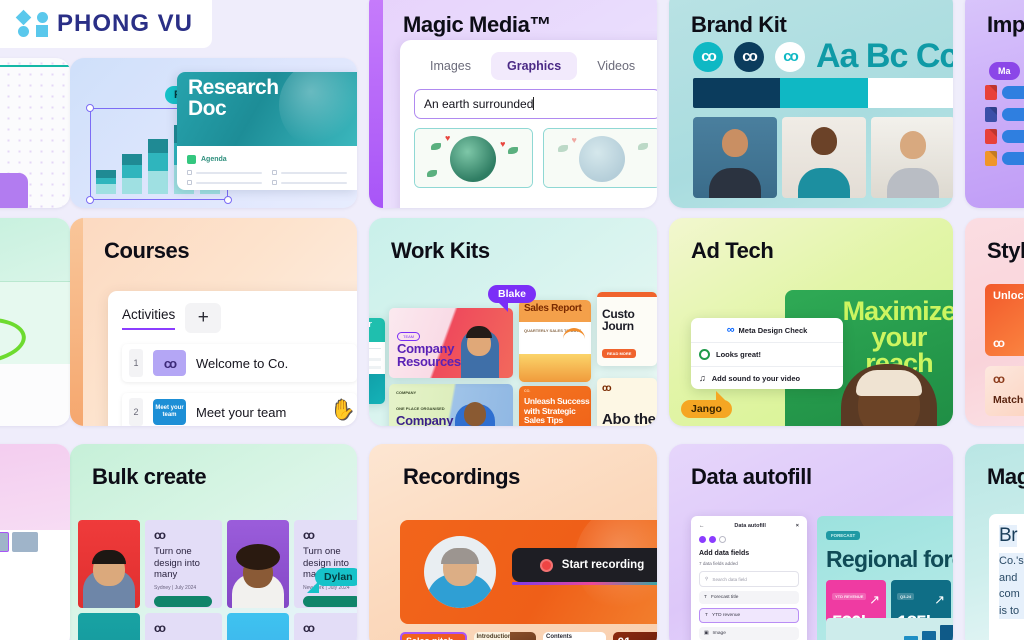  I want to click on list-item-label: Meet your team, so click(241, 412).